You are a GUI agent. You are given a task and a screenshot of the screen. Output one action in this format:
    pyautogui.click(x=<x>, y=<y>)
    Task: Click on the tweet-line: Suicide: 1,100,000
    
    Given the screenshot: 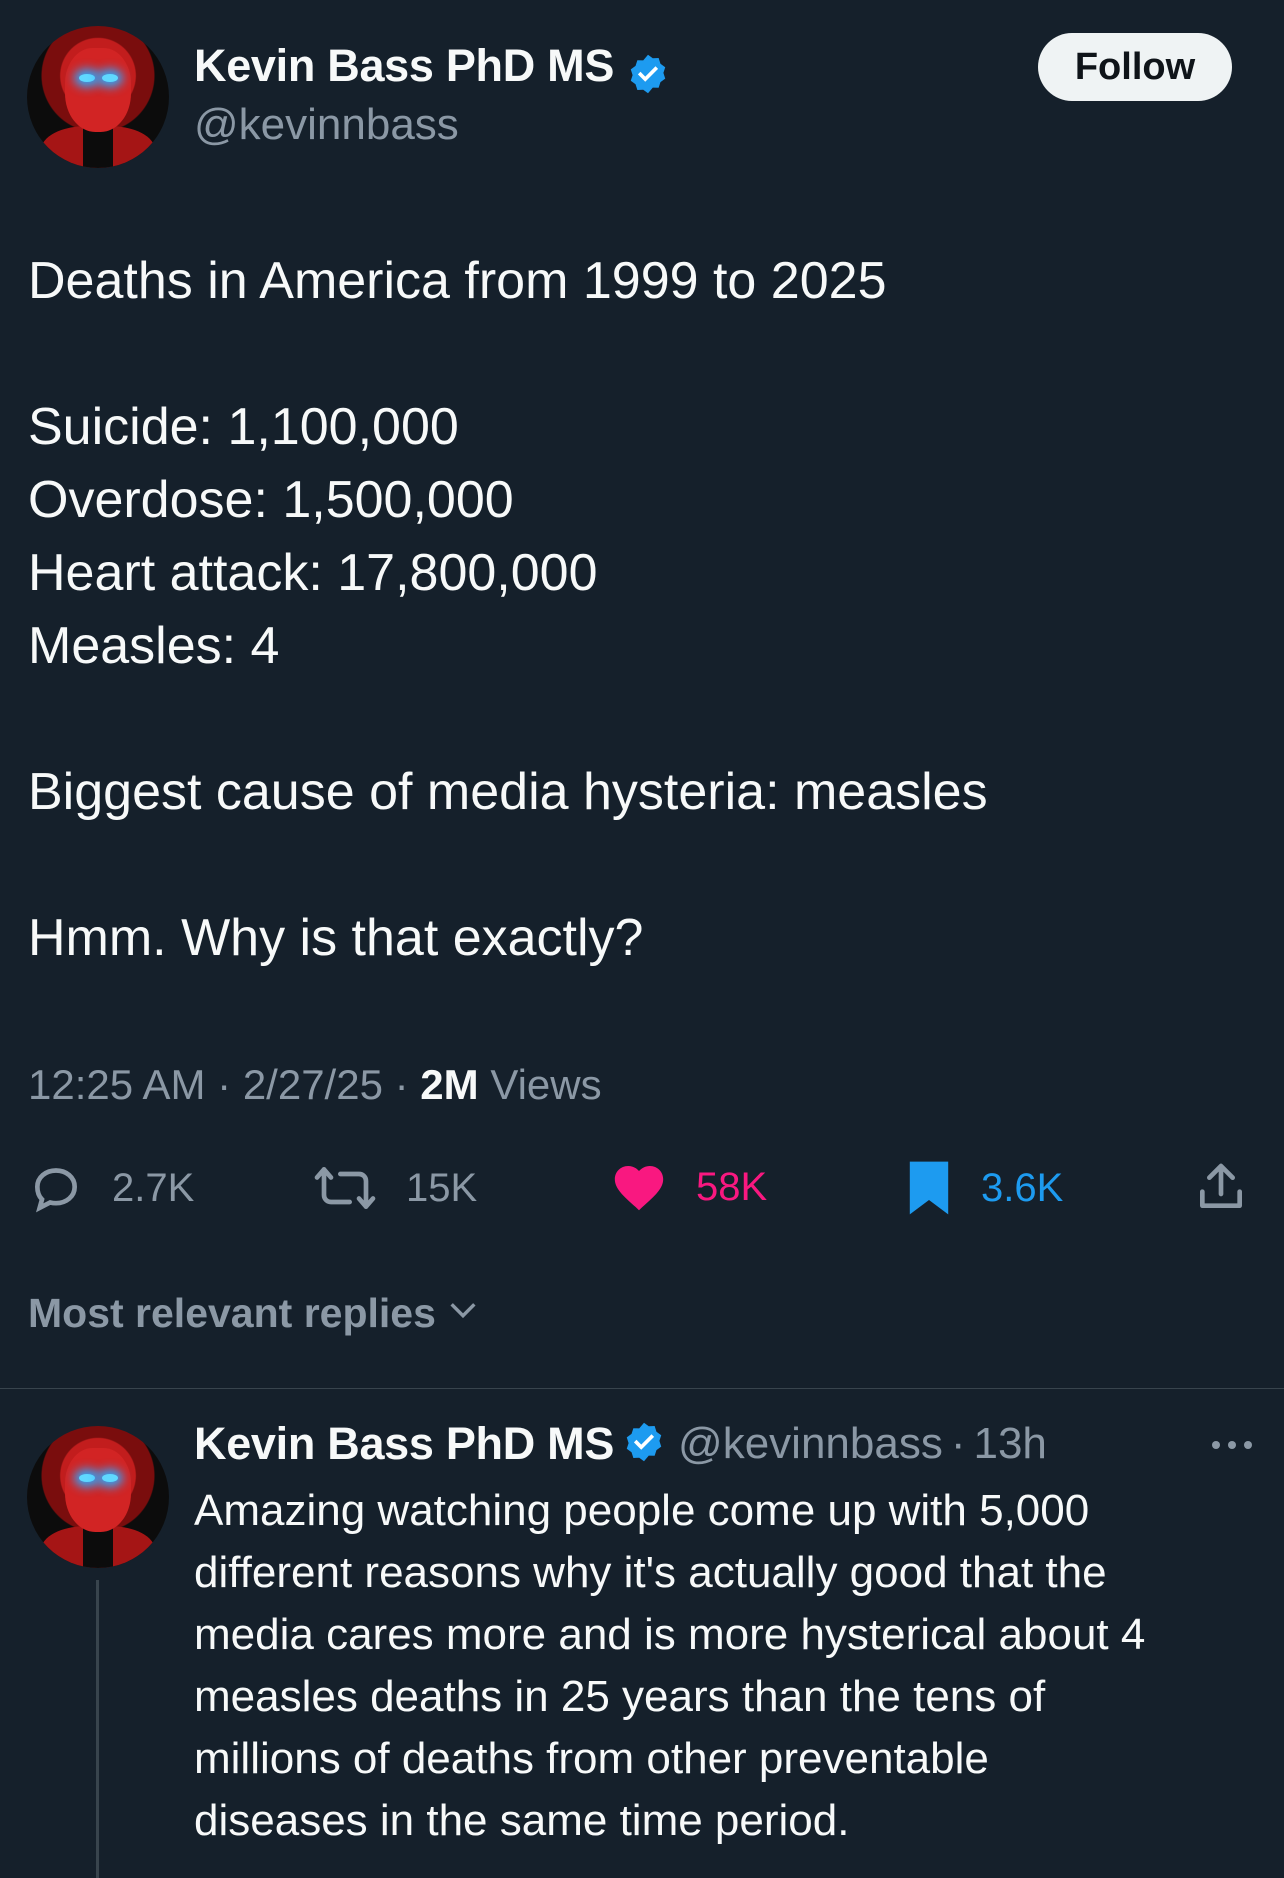 What is the action you would take?
    pyautogui.click(x=243, y=427)
    